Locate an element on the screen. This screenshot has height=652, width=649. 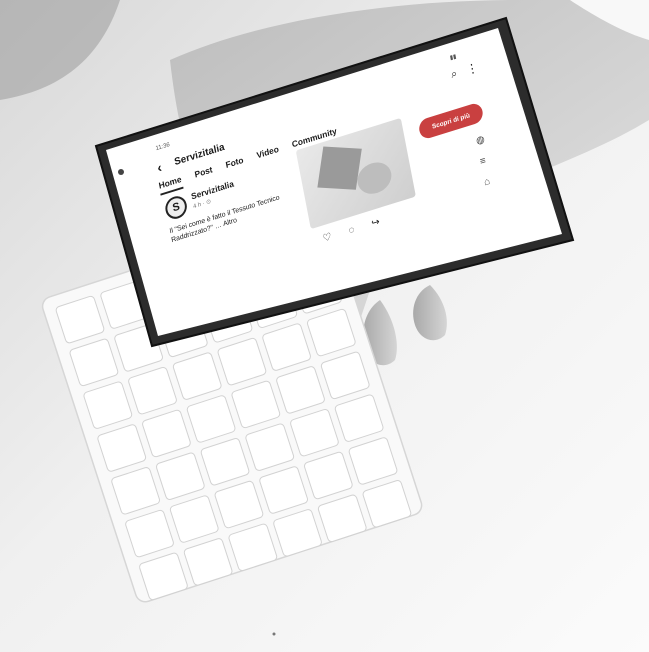
like-icon: ♡ is located at coordinates (327, 237).